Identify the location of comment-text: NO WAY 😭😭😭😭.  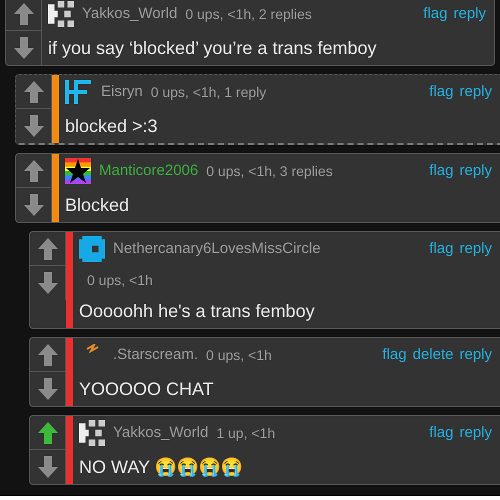
(161, 467).